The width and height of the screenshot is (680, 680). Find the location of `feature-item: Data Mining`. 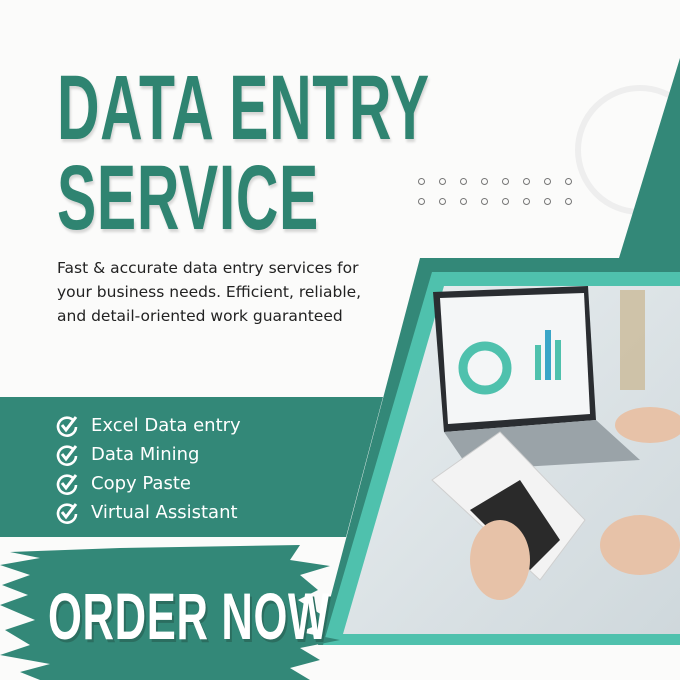

feature-item: Data Mining is located at coordinates (148, 454).